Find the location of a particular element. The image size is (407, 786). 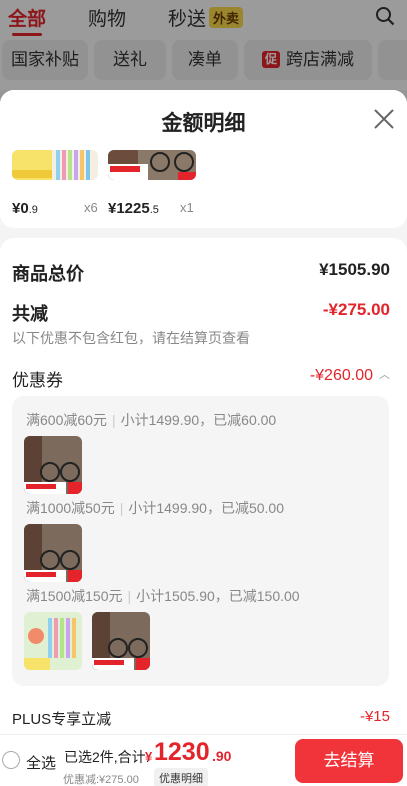

total-currency: ¥ is located at coordinates (149, 756).